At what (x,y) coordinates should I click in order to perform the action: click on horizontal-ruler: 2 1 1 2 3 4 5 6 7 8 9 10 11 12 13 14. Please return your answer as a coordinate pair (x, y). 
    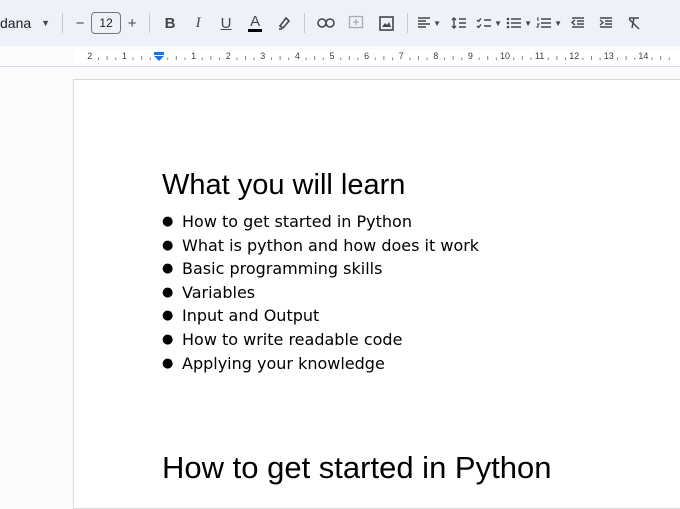
    Looking at the image, I should click on (340, 56).